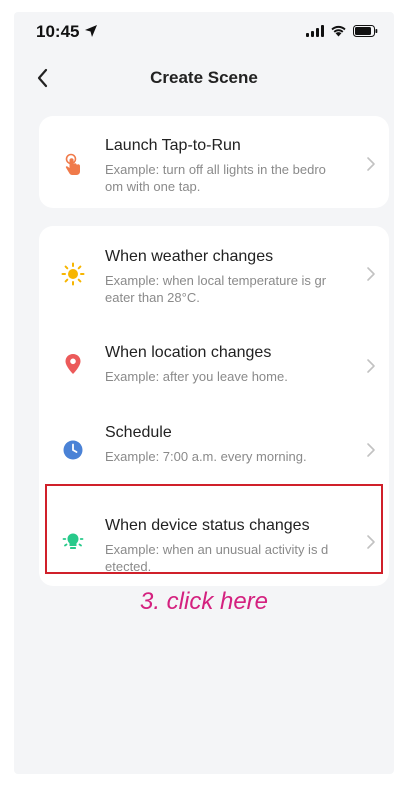  I want to click on schedule-title: Schedule, so click(138, 432).